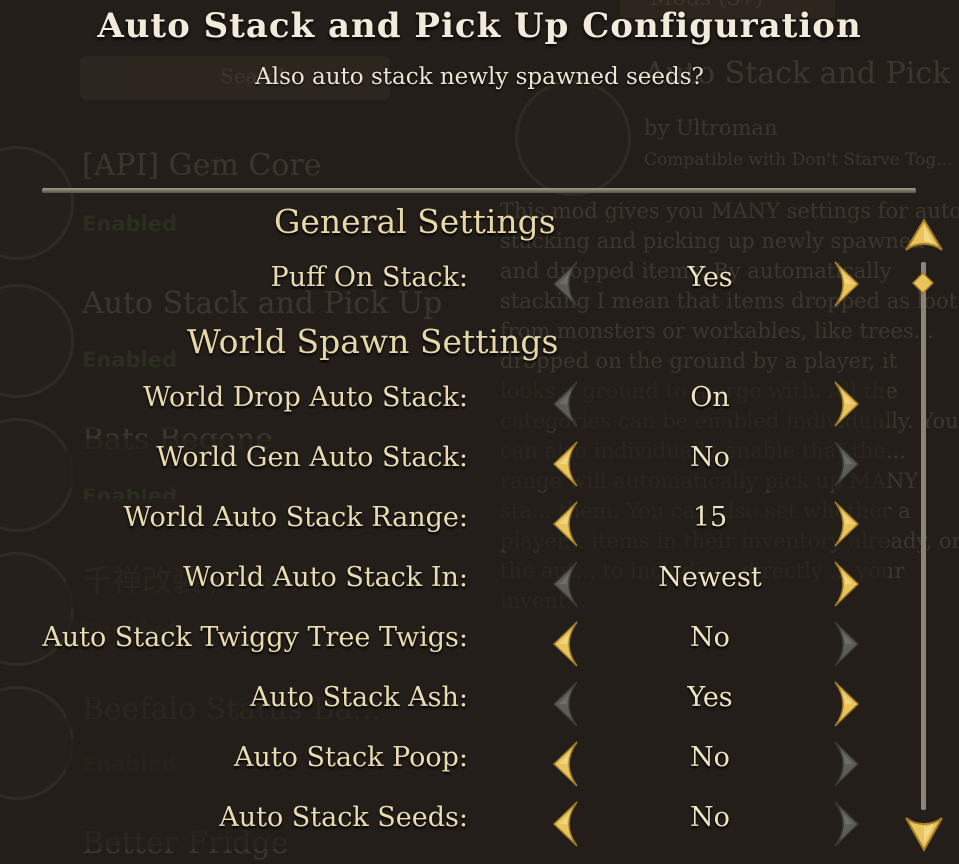 This screenshot has height=864, width=959. I want to click on chevron-down-icon, so click(924, 835).